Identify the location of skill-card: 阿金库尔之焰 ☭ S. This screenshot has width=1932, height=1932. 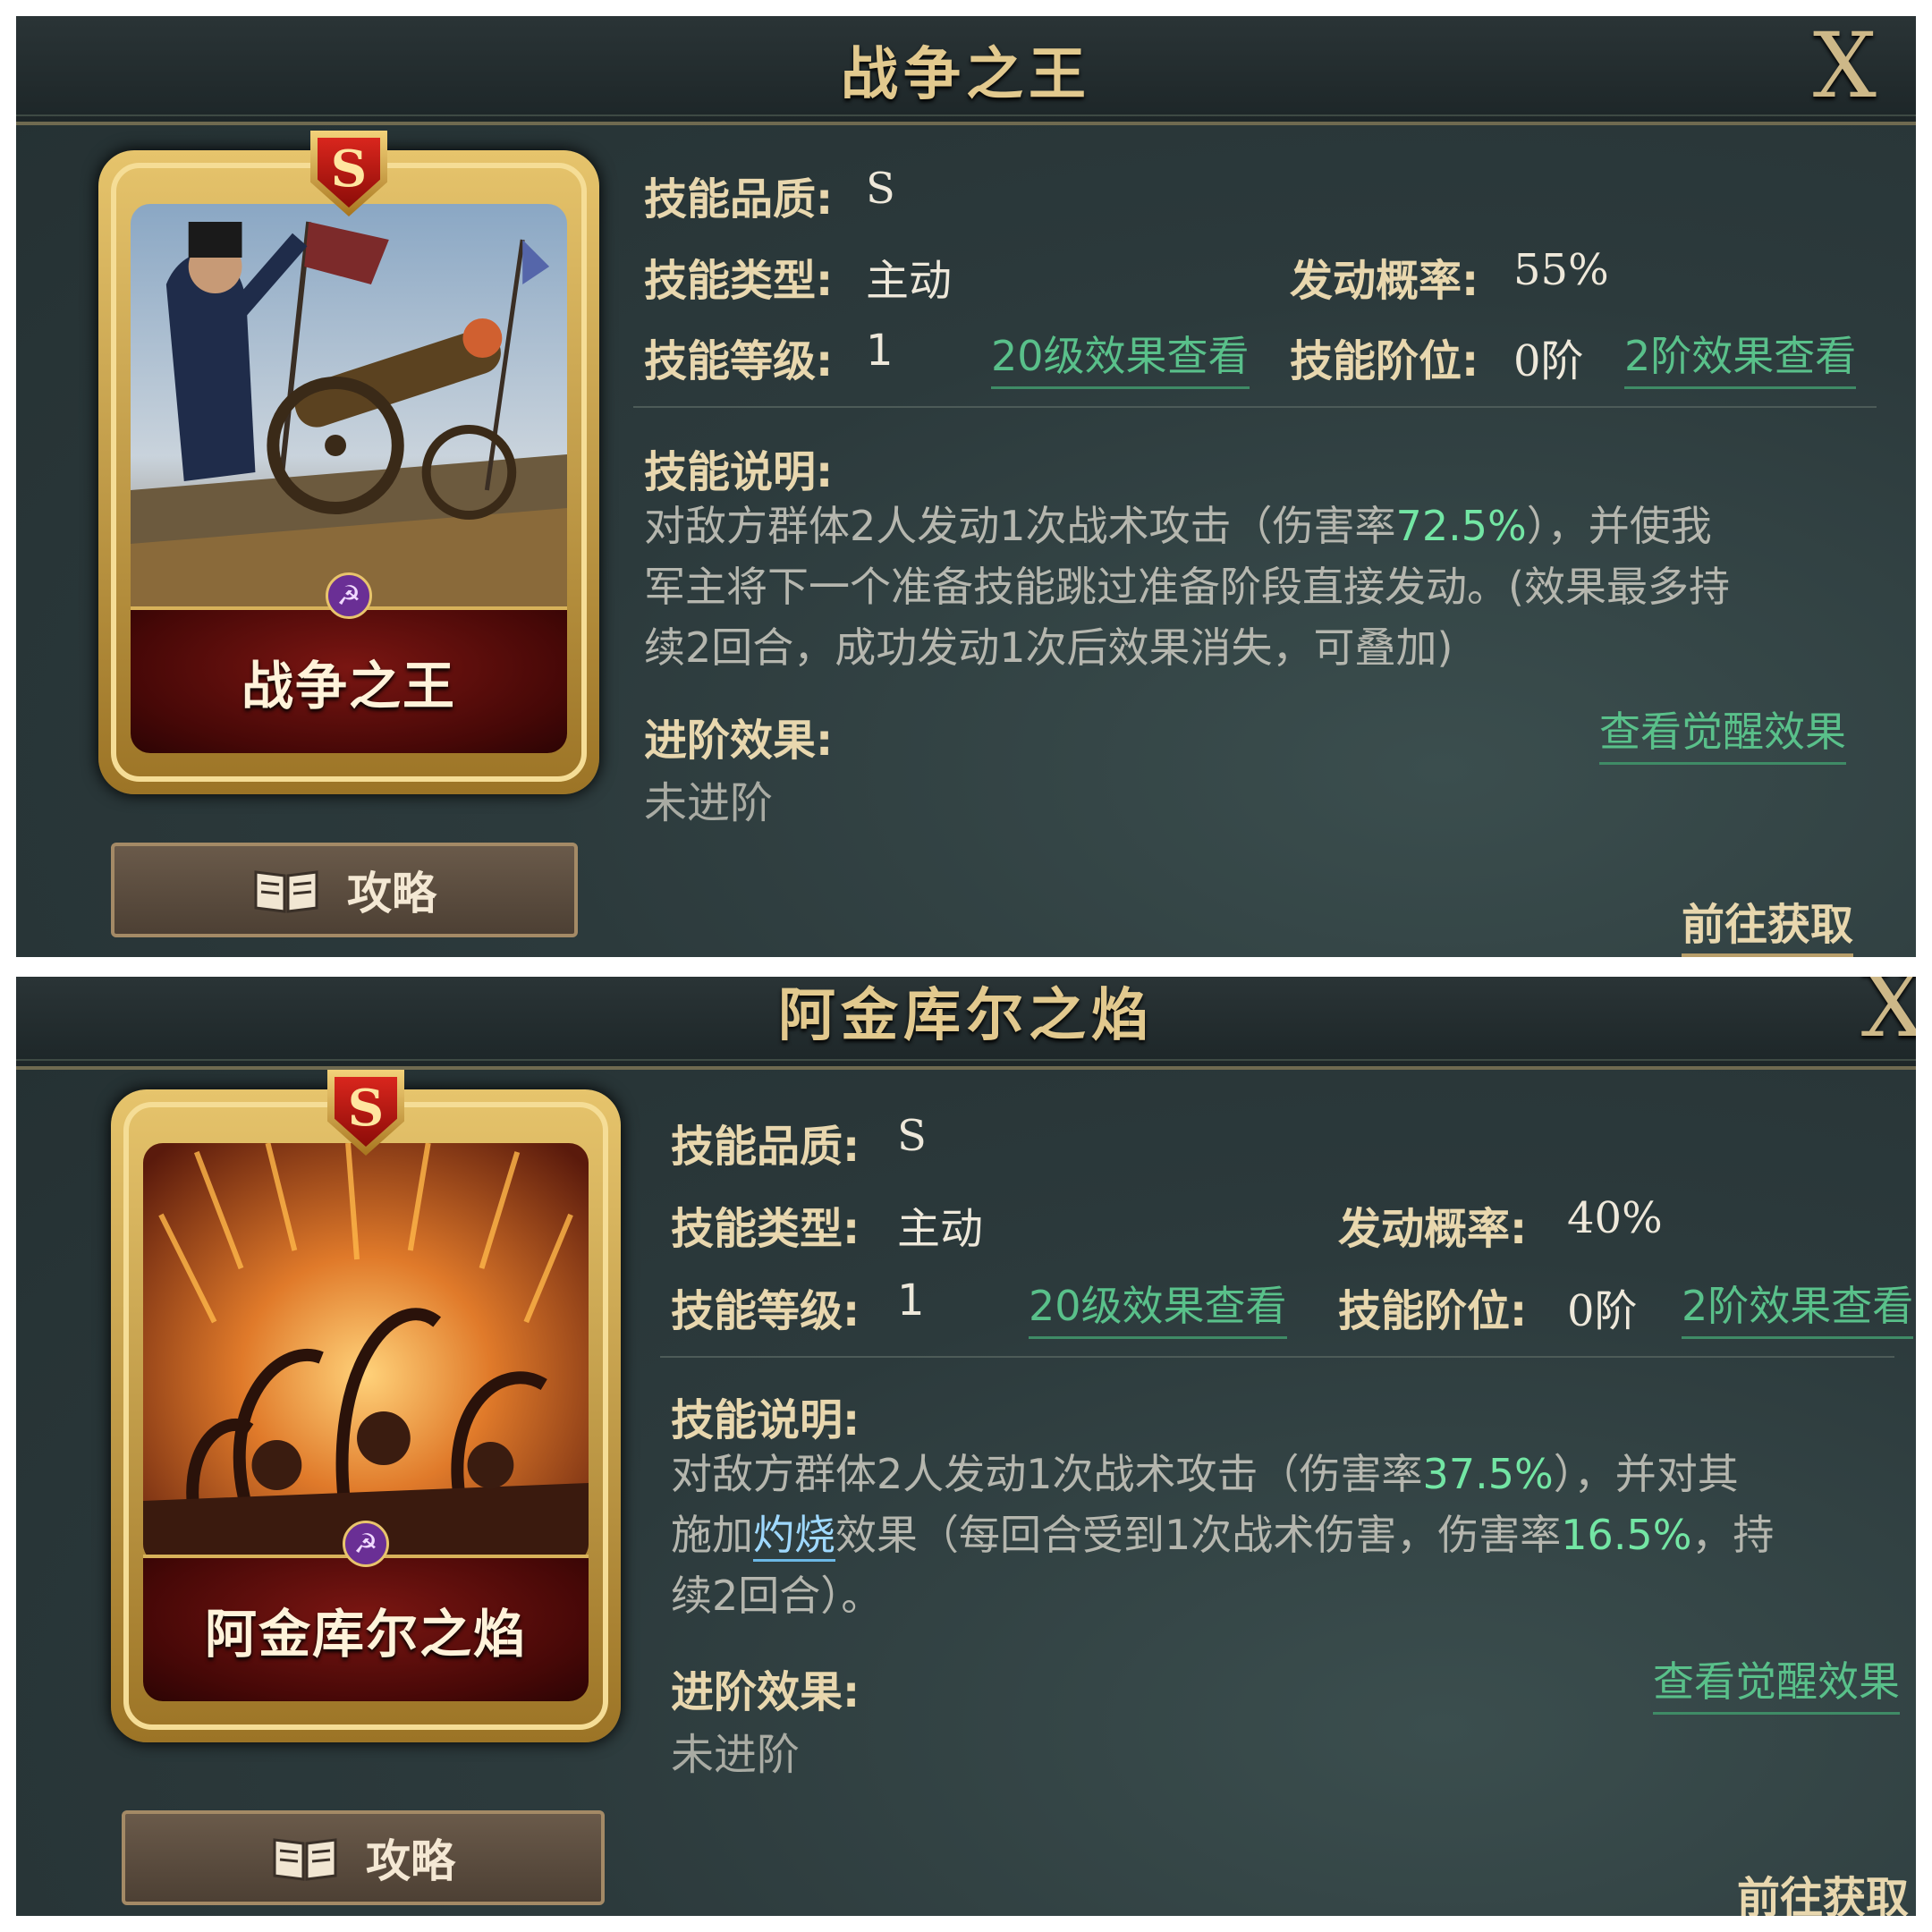
(366, 1406).